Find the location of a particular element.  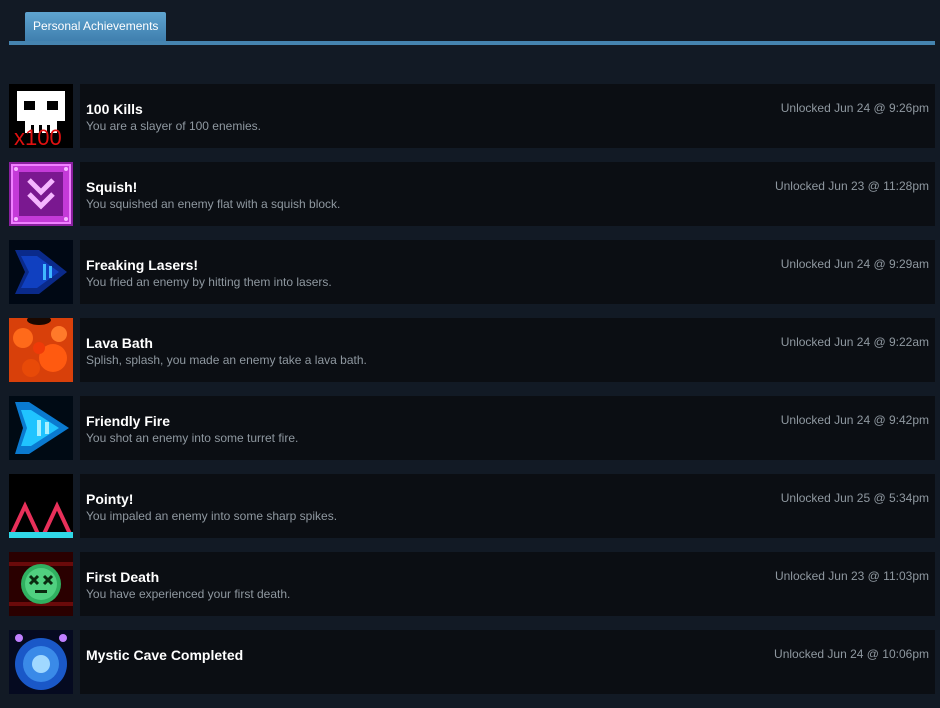

achievement-description: You are a slayer of 100 enemies. is located at coordinates (174, 126).